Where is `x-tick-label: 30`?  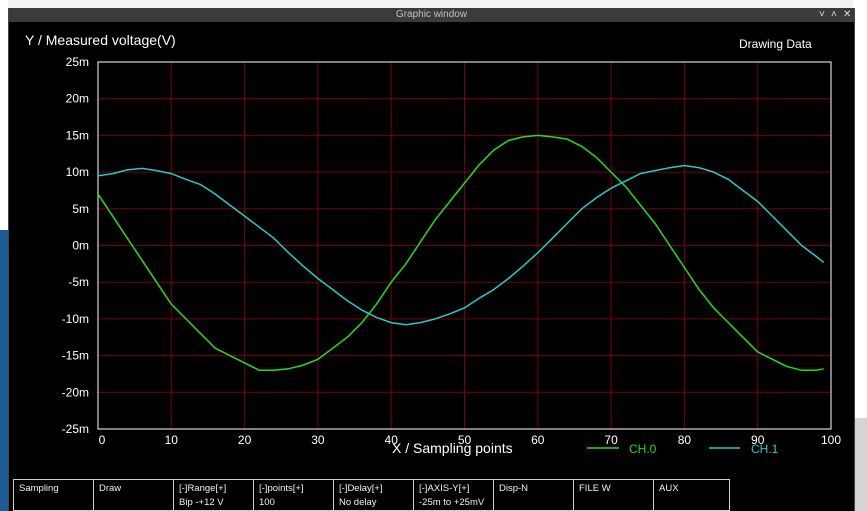
x-tick-label: 30 is located at coordinates (318, 440).